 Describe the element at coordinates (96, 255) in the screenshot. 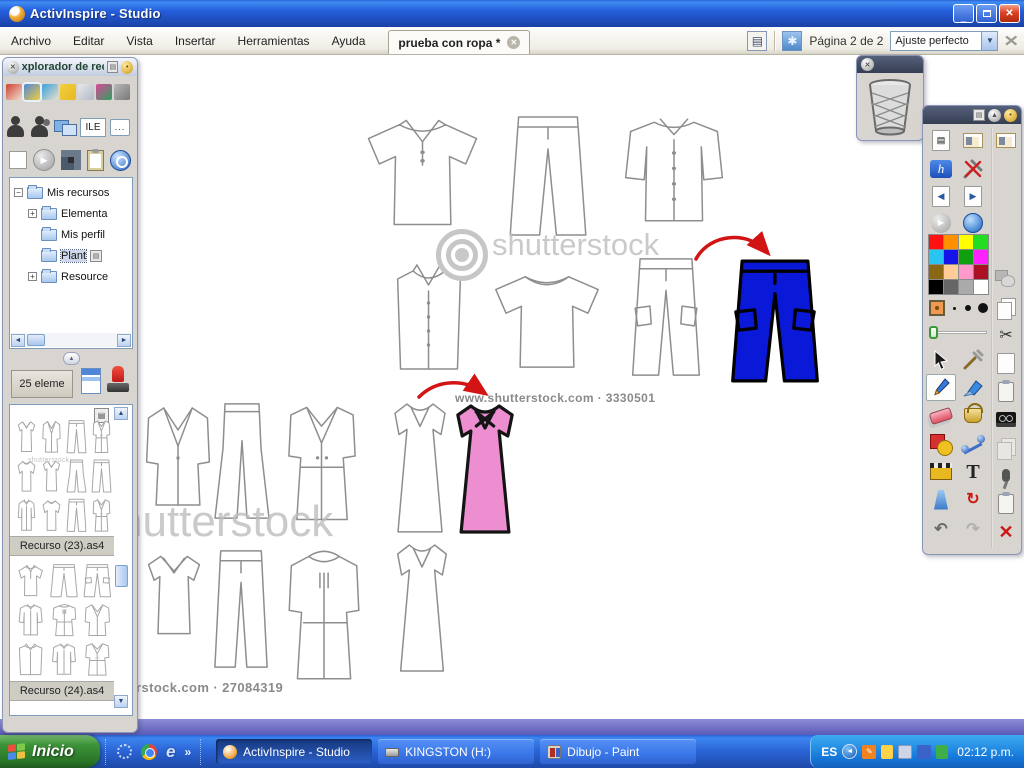

I see `item-menu-icon: ▤` at that location.